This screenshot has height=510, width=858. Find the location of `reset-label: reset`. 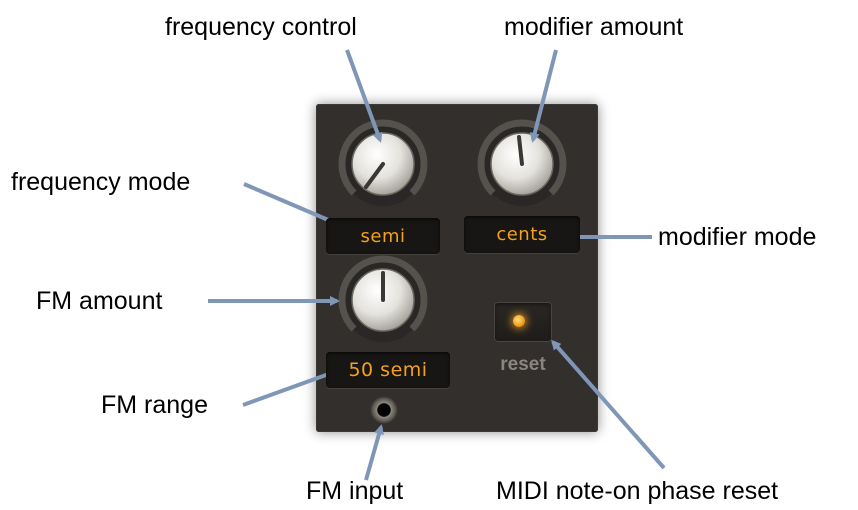

reset-label: reset is located at coordinates (523, 364).